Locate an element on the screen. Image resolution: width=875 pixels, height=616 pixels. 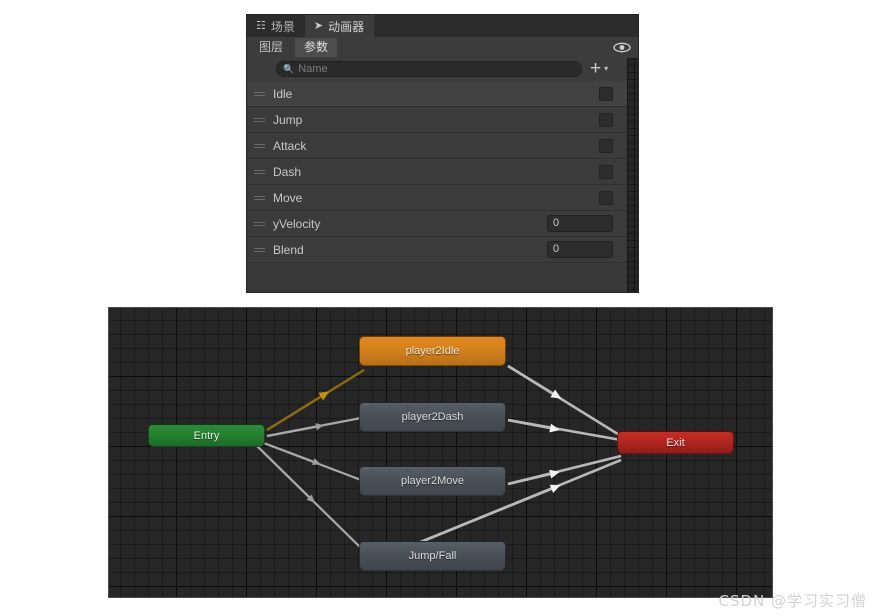
parameter-row-blend: Blend 0 is located at coordinates (438, 250).